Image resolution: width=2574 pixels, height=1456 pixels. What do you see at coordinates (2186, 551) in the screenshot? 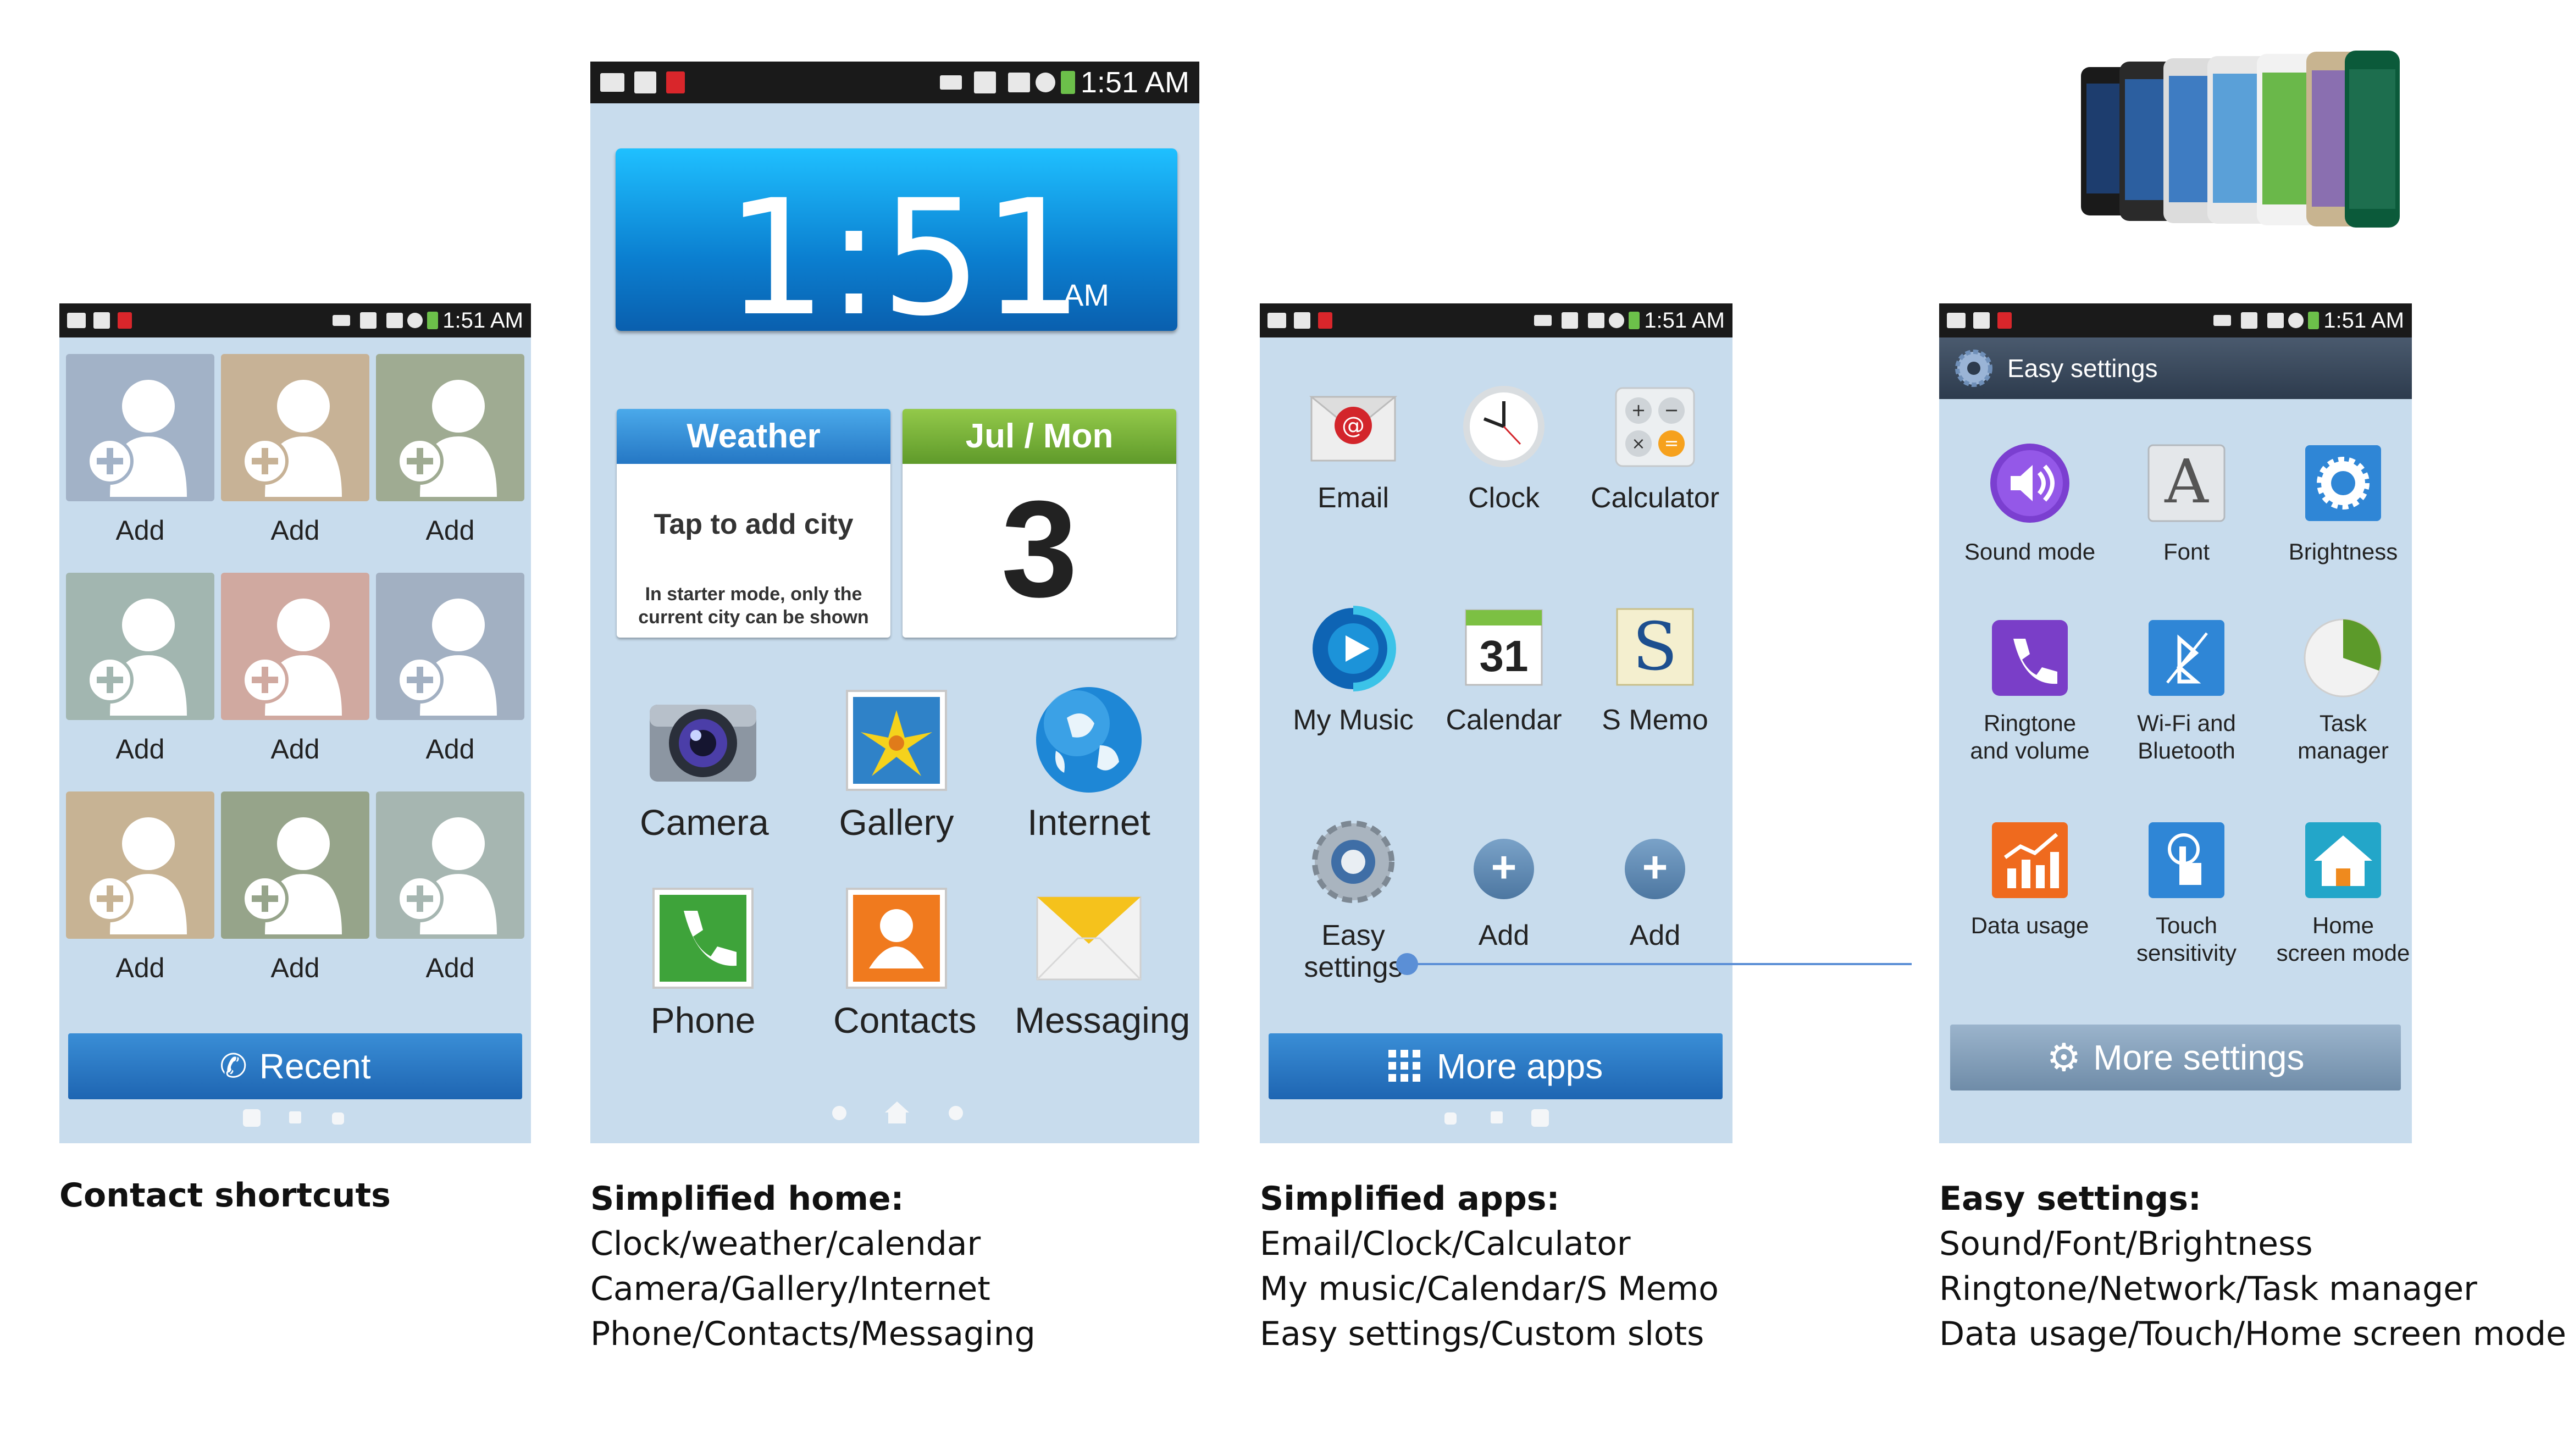
I see `setting-label-line1: Font` at bounding box center [2186, 551].